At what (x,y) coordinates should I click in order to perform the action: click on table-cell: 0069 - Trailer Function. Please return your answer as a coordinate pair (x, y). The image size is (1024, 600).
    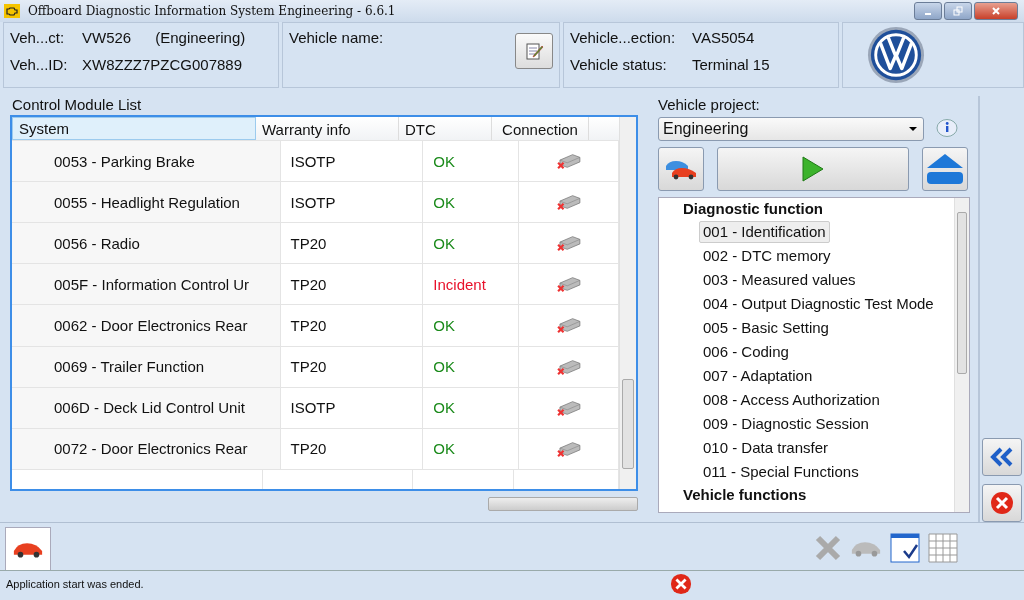
    Looking at the image, I should click on (146, 366).